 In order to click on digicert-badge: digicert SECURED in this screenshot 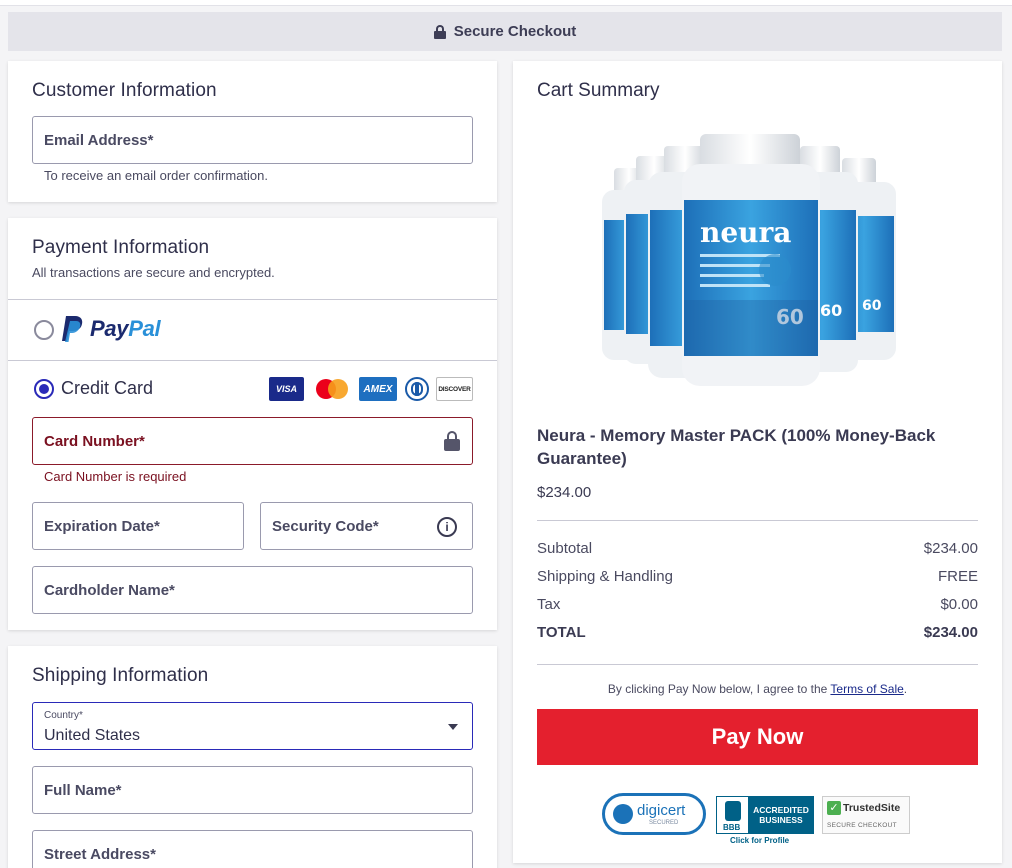, I will do `click(654, 814)`.